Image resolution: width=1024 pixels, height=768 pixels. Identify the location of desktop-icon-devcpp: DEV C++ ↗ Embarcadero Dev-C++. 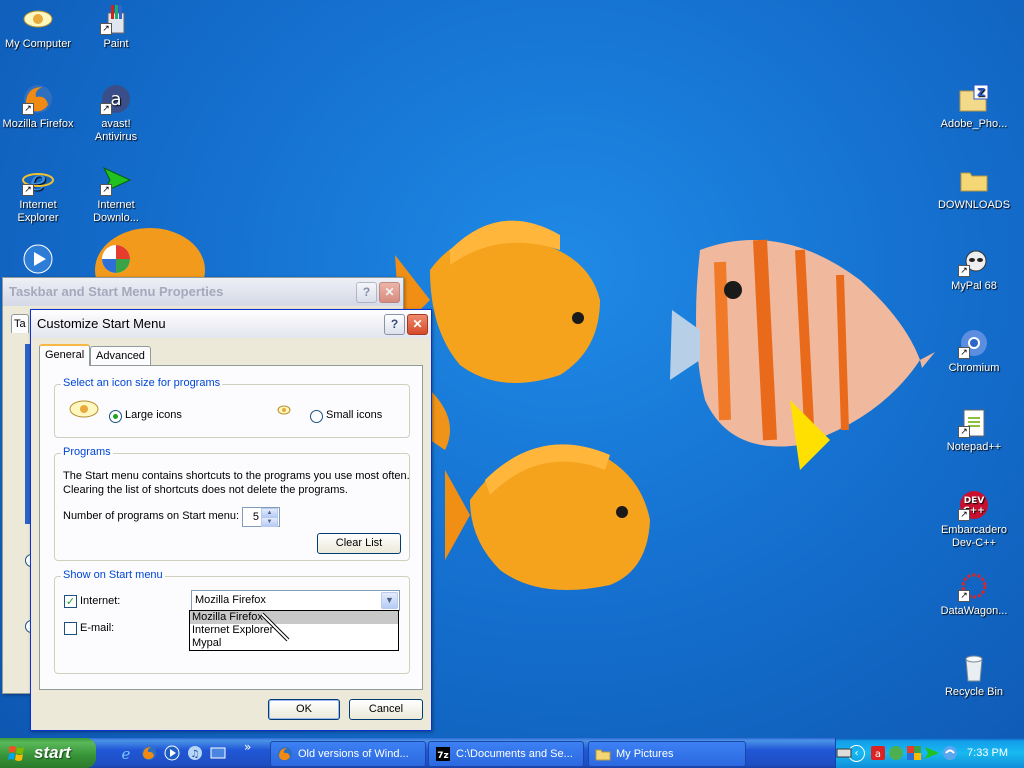
(974, 519).